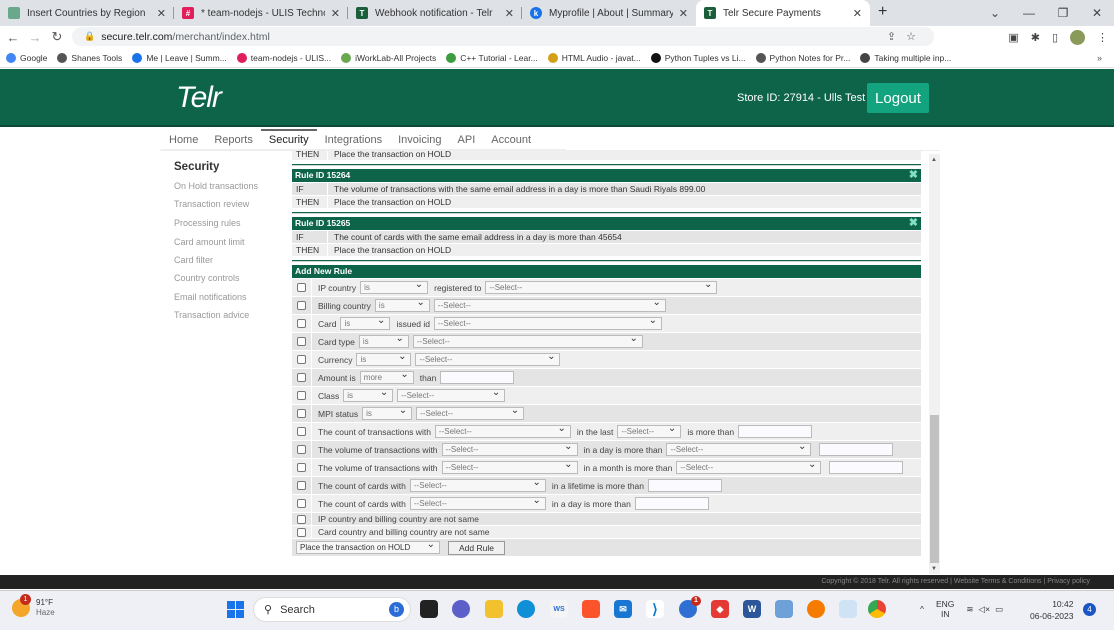 This screenshot has height=630, width=1114. Describe the element at coordinates (353, 140) in the screenshot. I see `menu-integrations: Integrations` at that location.